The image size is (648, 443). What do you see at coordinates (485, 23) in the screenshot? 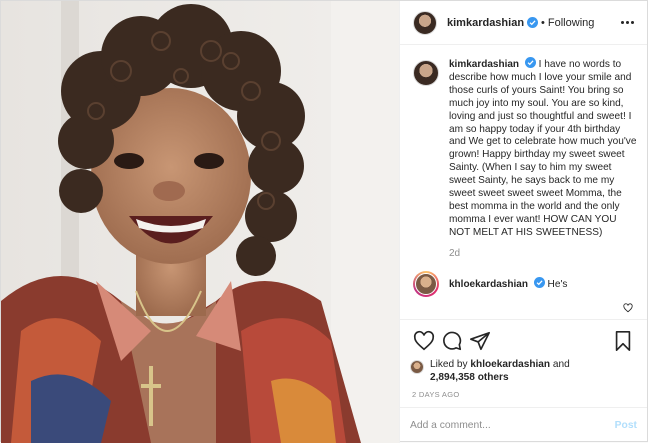
I see `header-username: kimkardashian` at bounding box center [485, 23].